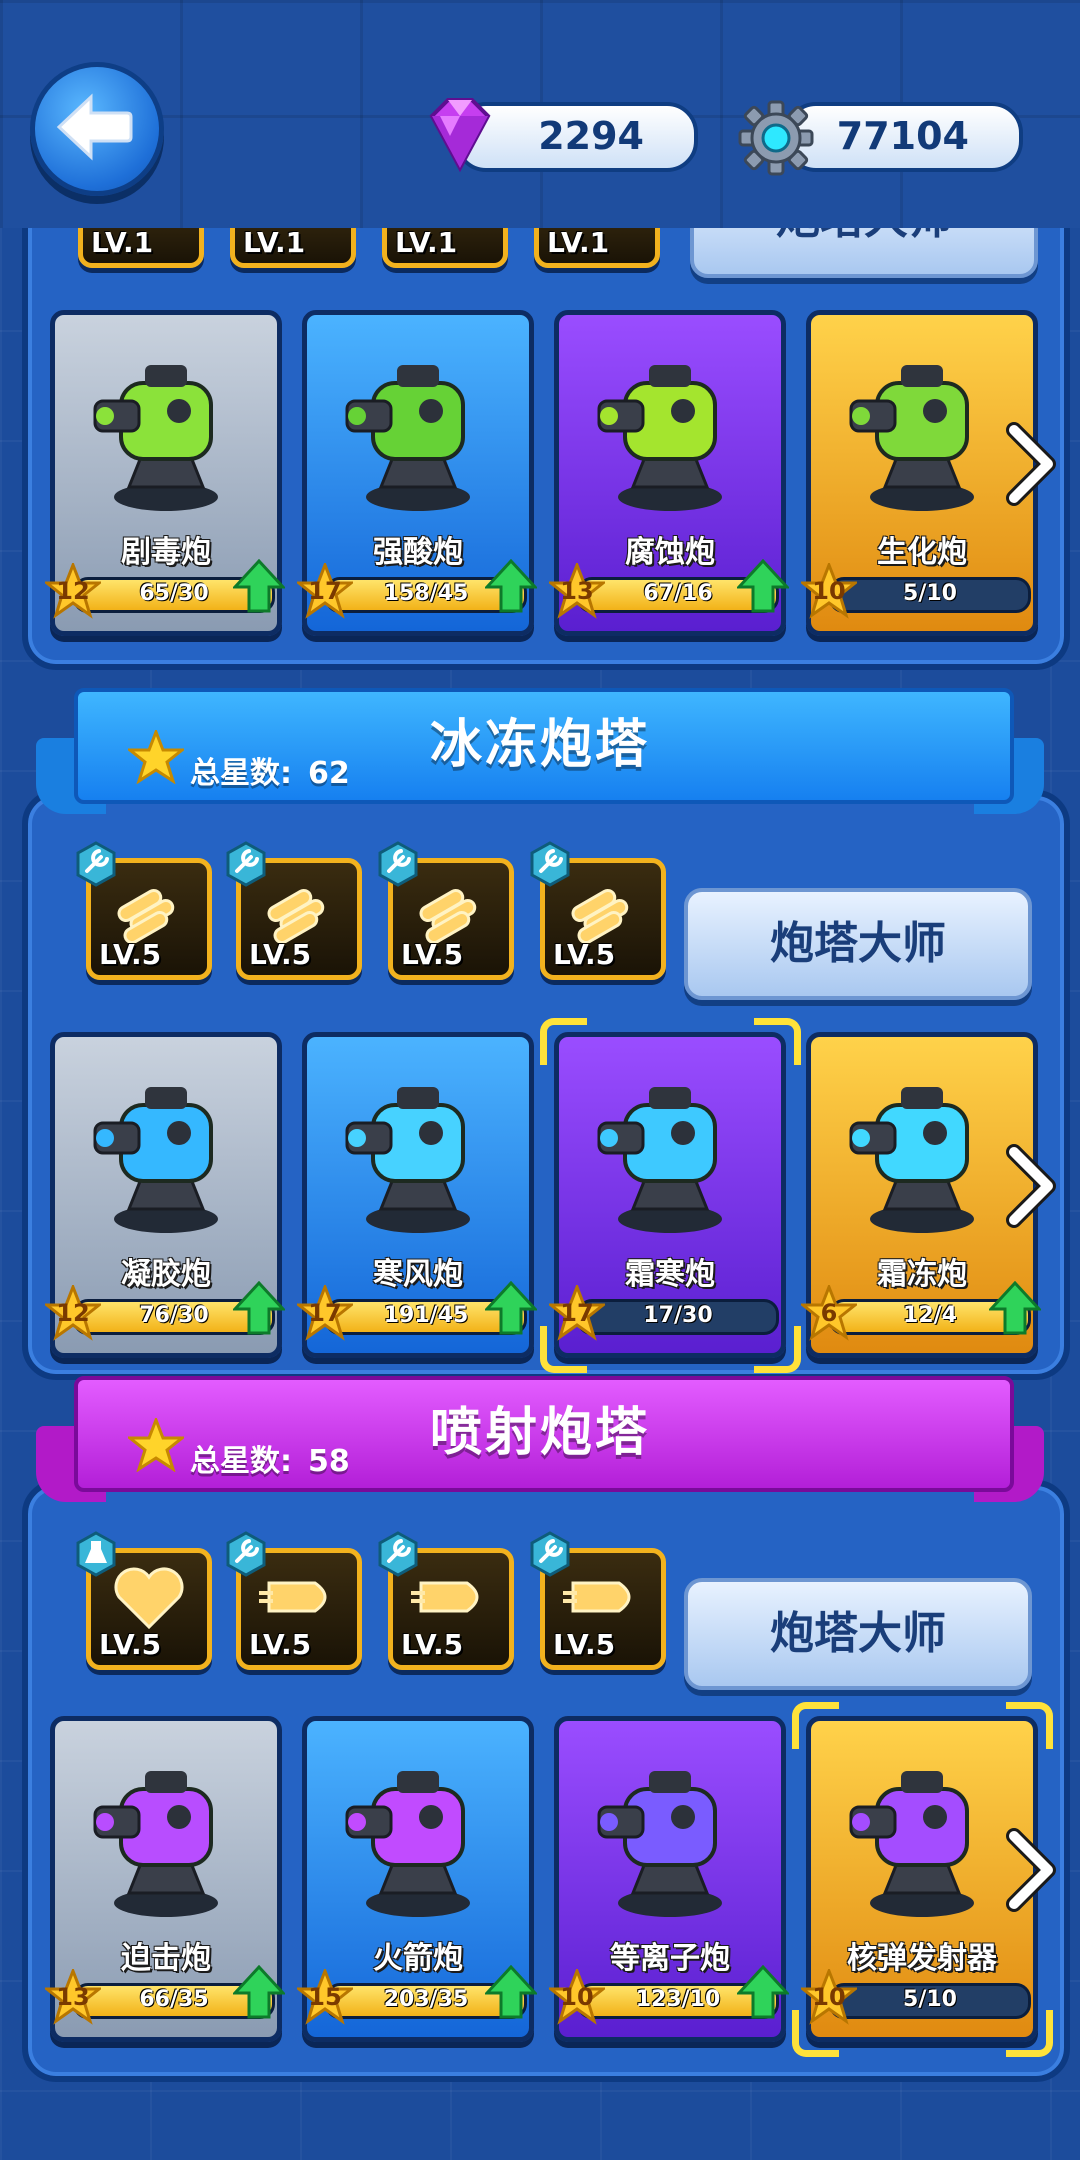 This screenshot has width=1080, height=2160. What do you see at coordinates (540, 1441) in the screenshot?
I see `jet-banner: 喷射炮塔 总星数: 58` at bounding box center [540, 1441].